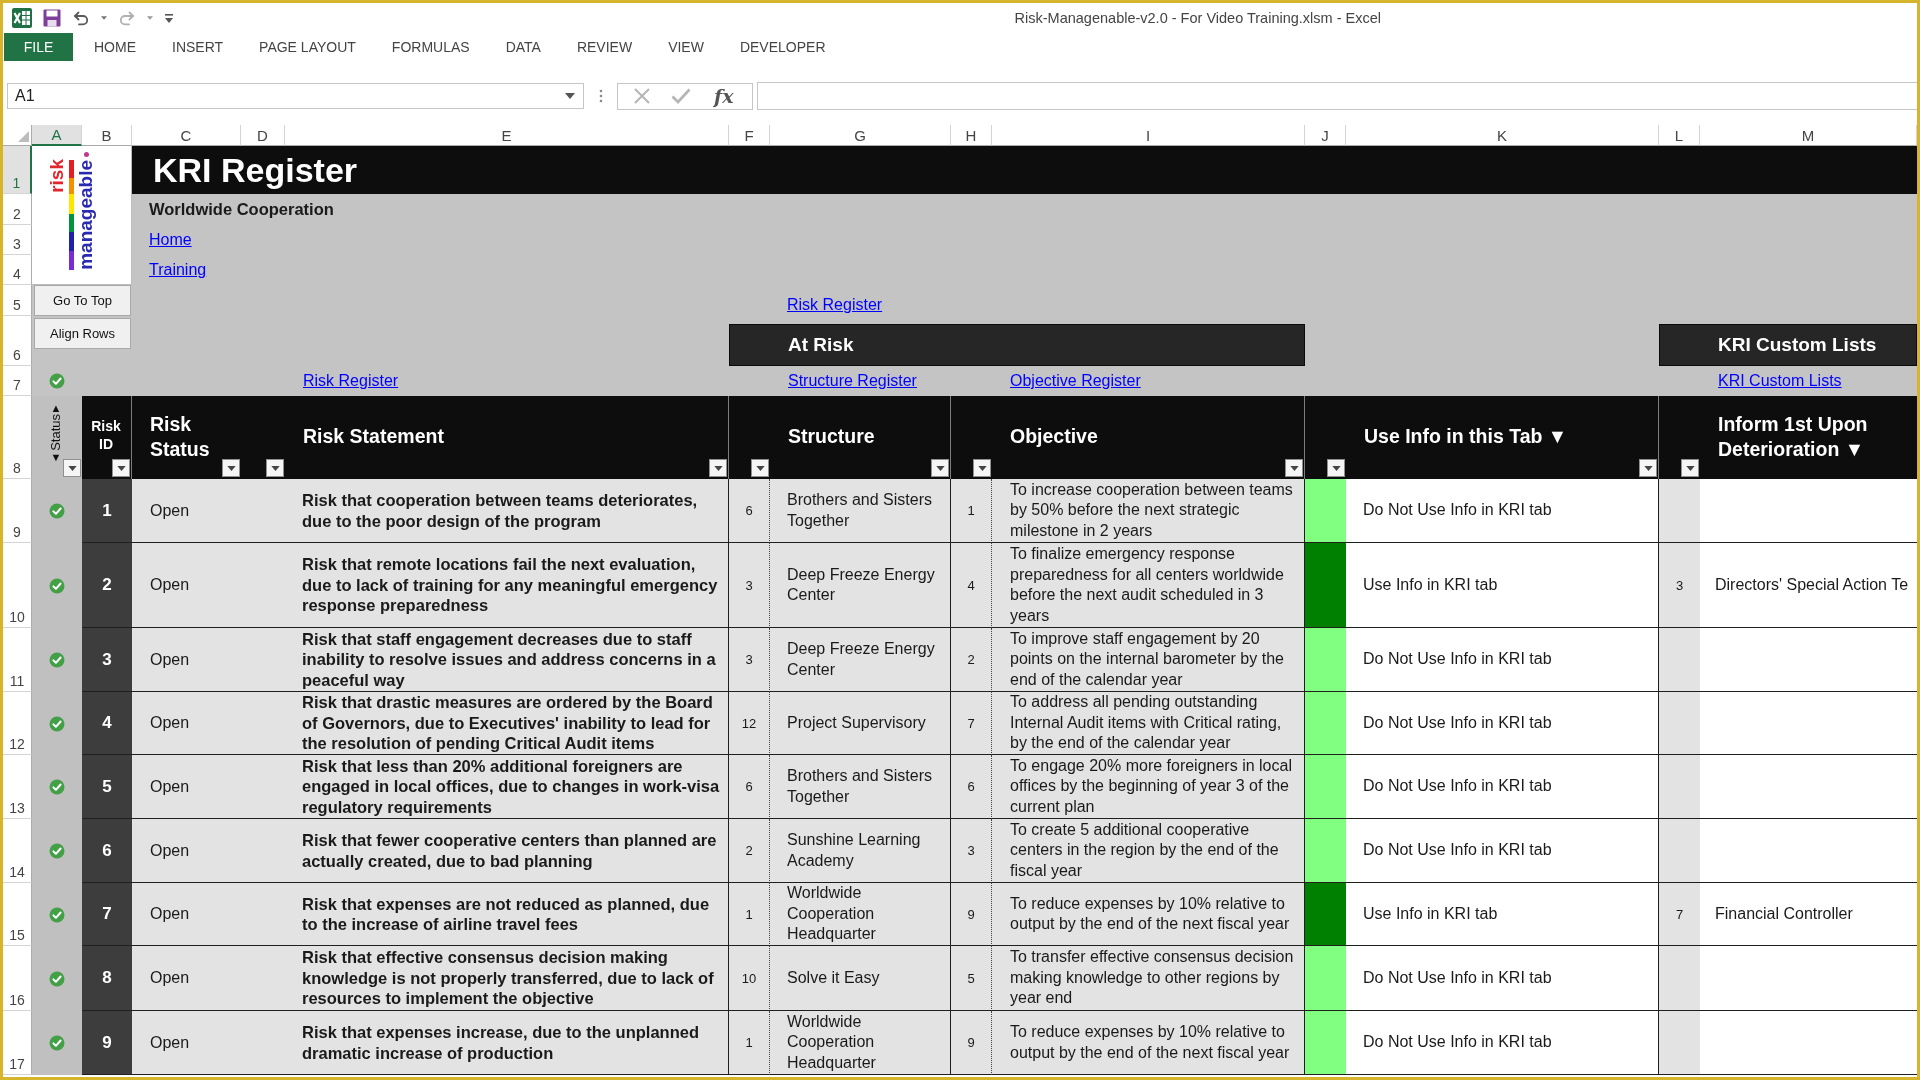 The image size is (1920, 1080). What do you see at coordinates (81, 18) in the screenshot?
I see `undo-icon` at bounding box center [81, 18].